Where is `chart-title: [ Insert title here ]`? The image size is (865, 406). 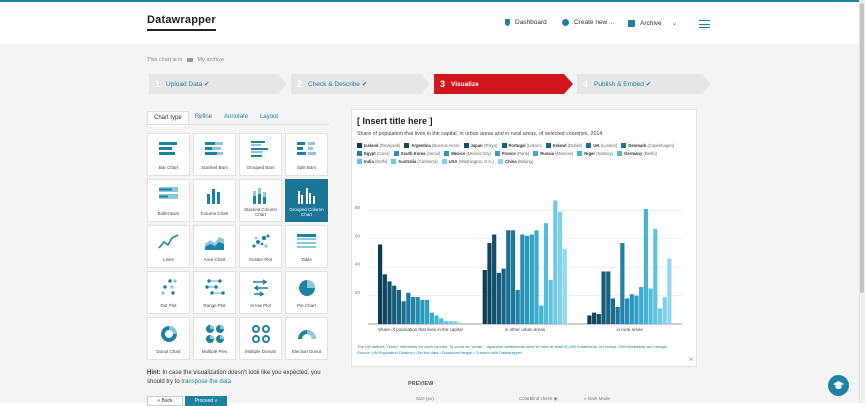 chart-title: [ Insert title here ] is located at coordinates (395, 121).